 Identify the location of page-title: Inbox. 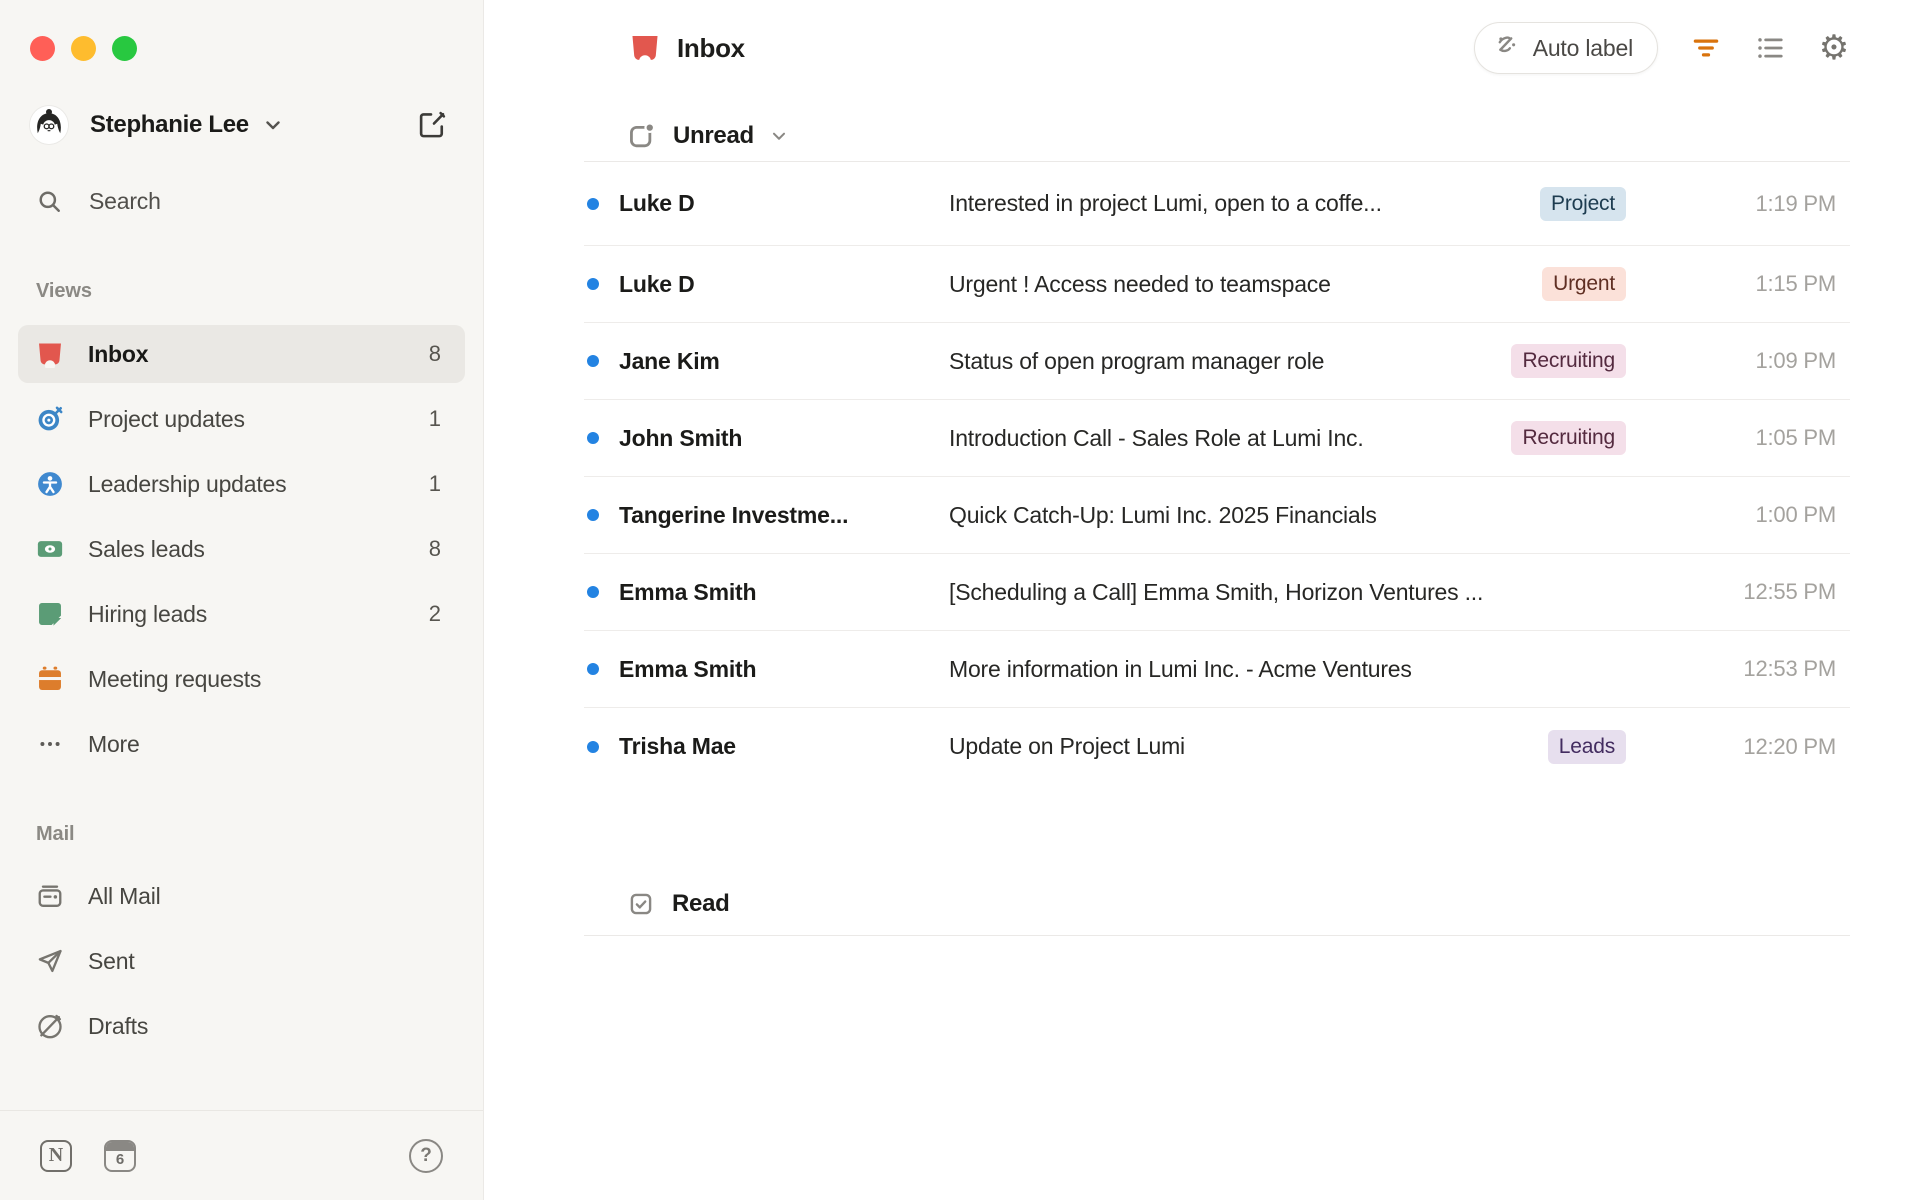
(711, 47).